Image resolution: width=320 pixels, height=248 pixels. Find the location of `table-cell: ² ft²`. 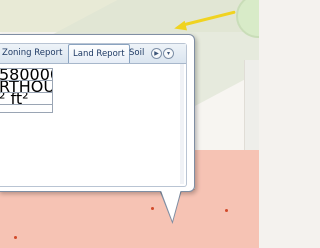

table-cell: ² ft² is located at coordinates (14, 98).